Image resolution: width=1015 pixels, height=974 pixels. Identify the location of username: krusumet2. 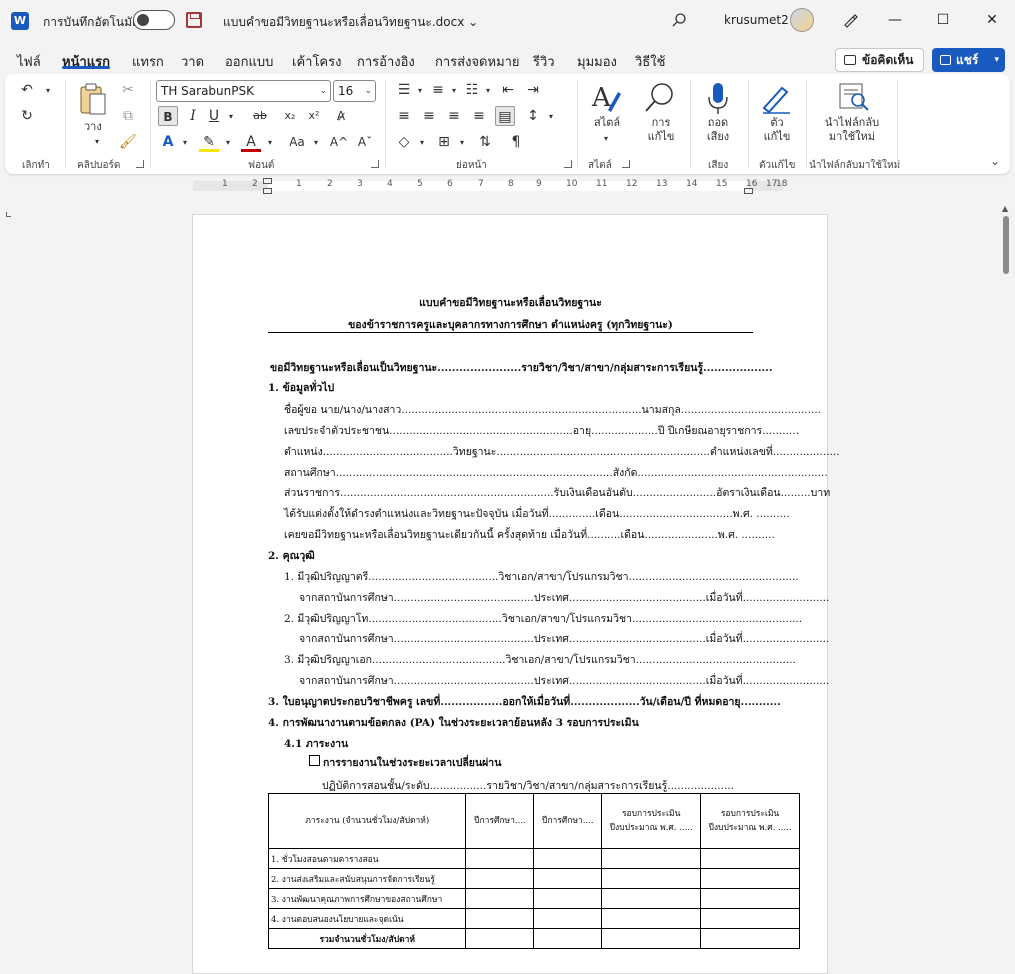
(756, 20).